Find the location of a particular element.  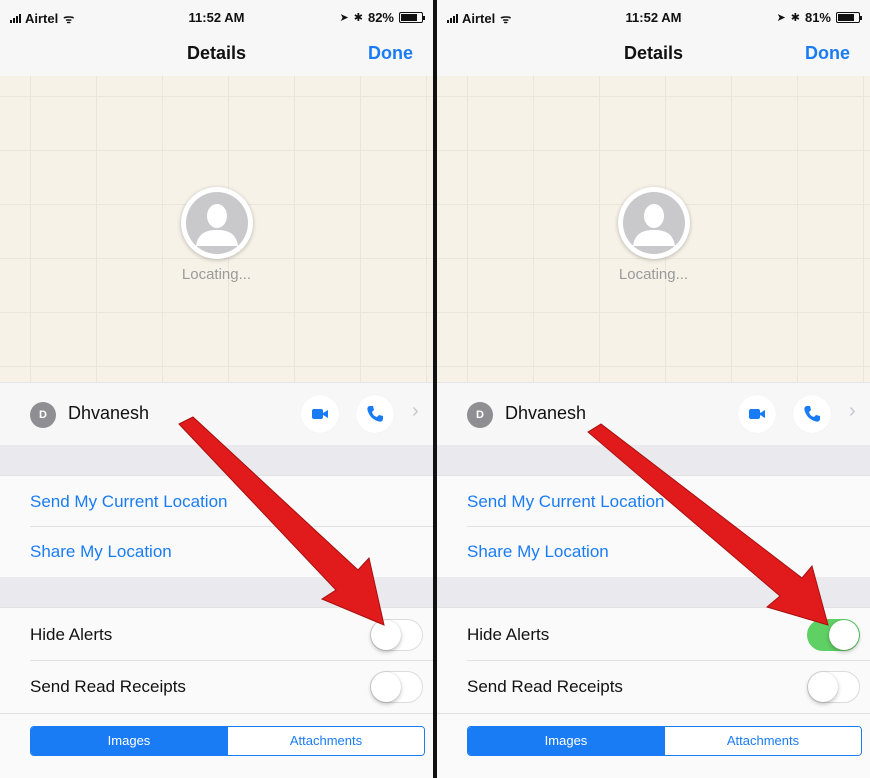

battery-percent: 81% is located at coordinates (817, 17).